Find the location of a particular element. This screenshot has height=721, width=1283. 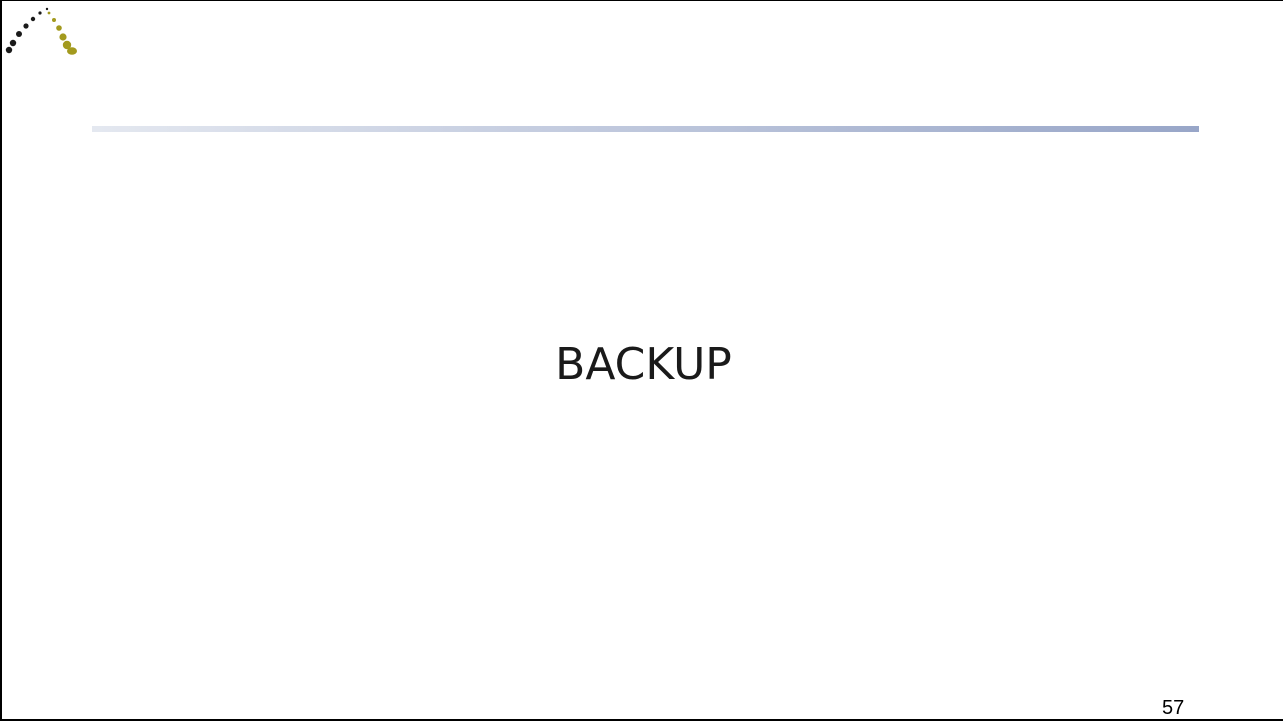

slide-title: BACKUP is located at coordinates (643, 364).